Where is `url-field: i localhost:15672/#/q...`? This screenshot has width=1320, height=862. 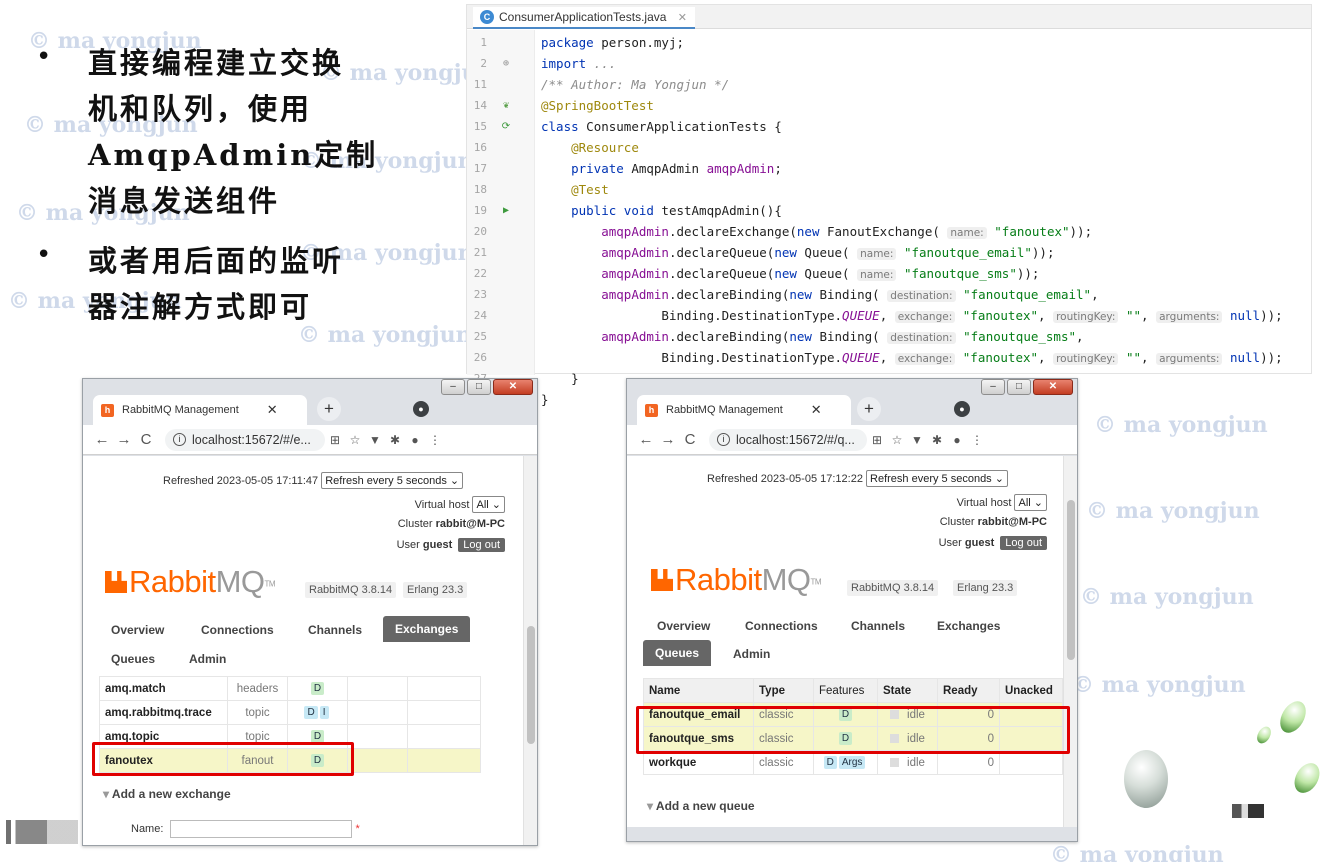 url-field: i localhost:15672/#/q... is located at coordinates (788, 439).